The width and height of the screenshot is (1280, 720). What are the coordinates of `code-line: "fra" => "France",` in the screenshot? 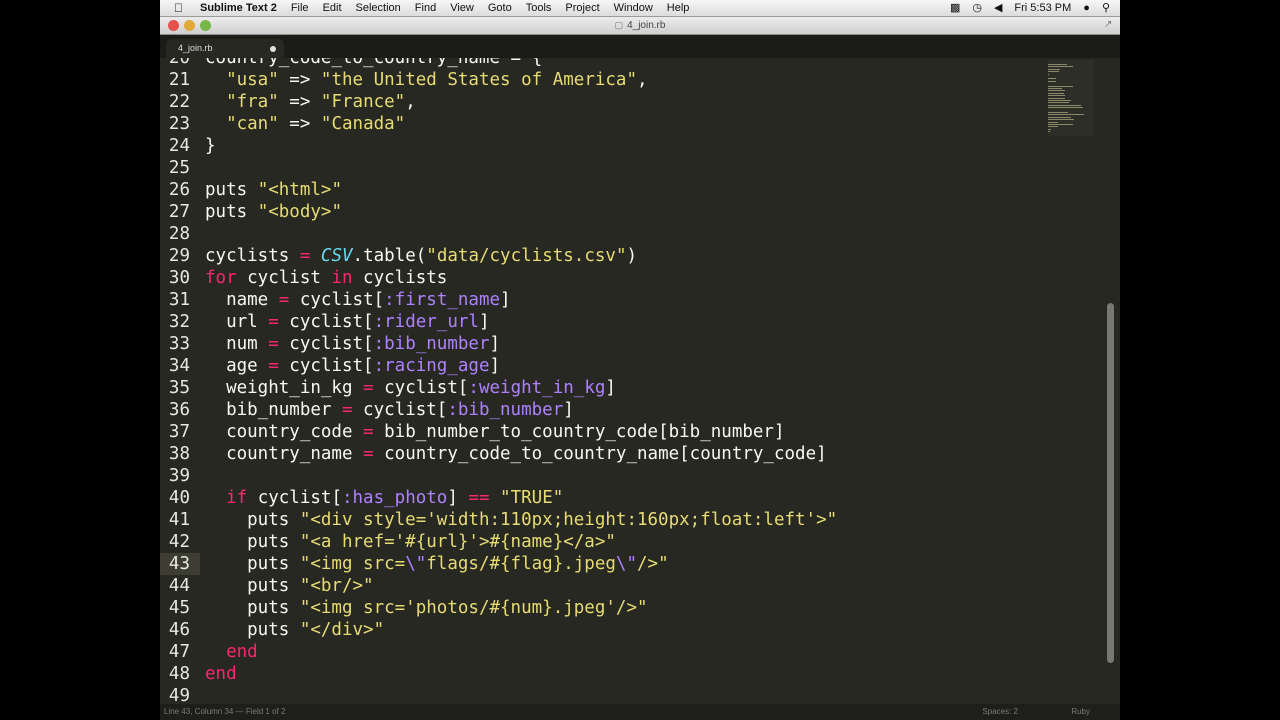 It's located at (310, 102).